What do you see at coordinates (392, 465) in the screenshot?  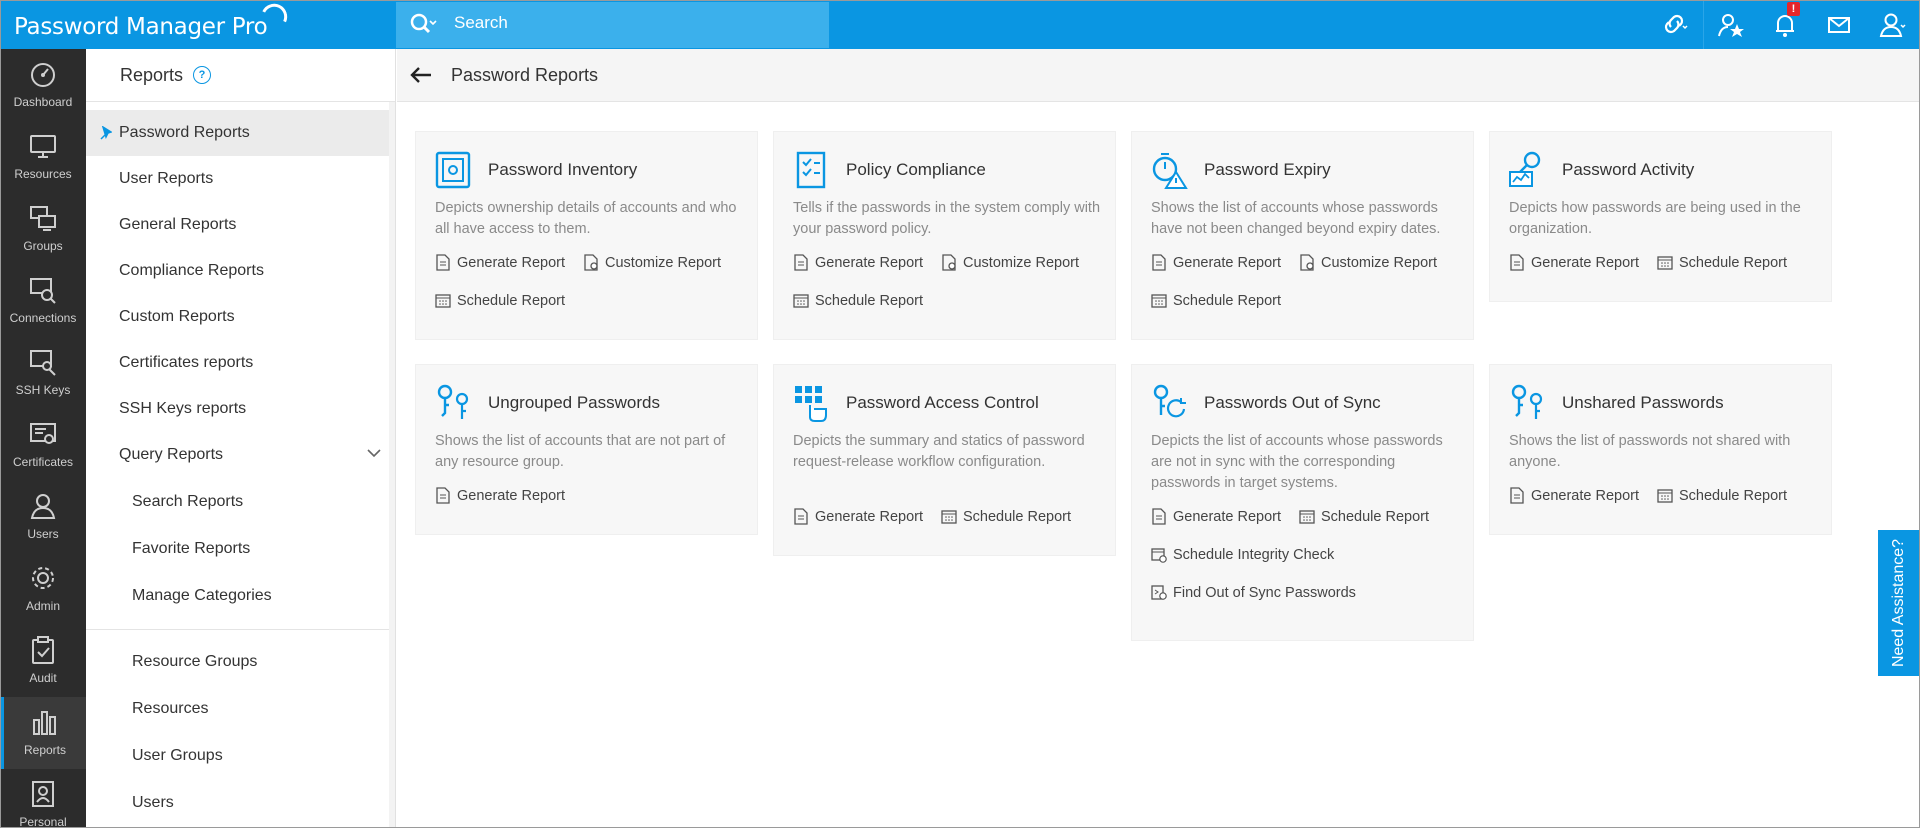 I see `subnav-scrollbar` at bounding box center [392, 465].